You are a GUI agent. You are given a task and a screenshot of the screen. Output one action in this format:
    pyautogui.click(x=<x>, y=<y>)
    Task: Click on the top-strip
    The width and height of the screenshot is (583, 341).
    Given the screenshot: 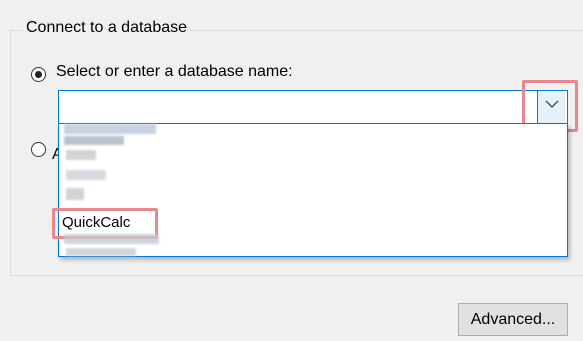 What is the action you would take?
    pyautogui.click(x=291, y=5)
    